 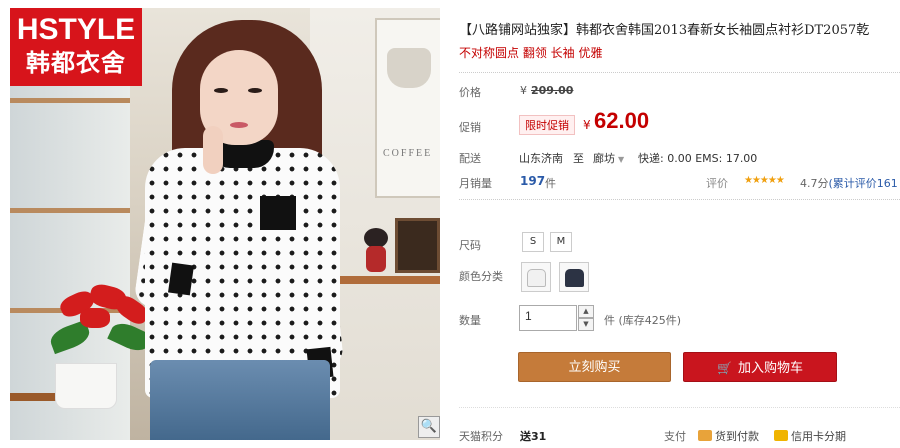 What do you see at coordinates (475, 183) in the screenshot?
I see `sales-label: 月销量` at bounding box center [475, 183].